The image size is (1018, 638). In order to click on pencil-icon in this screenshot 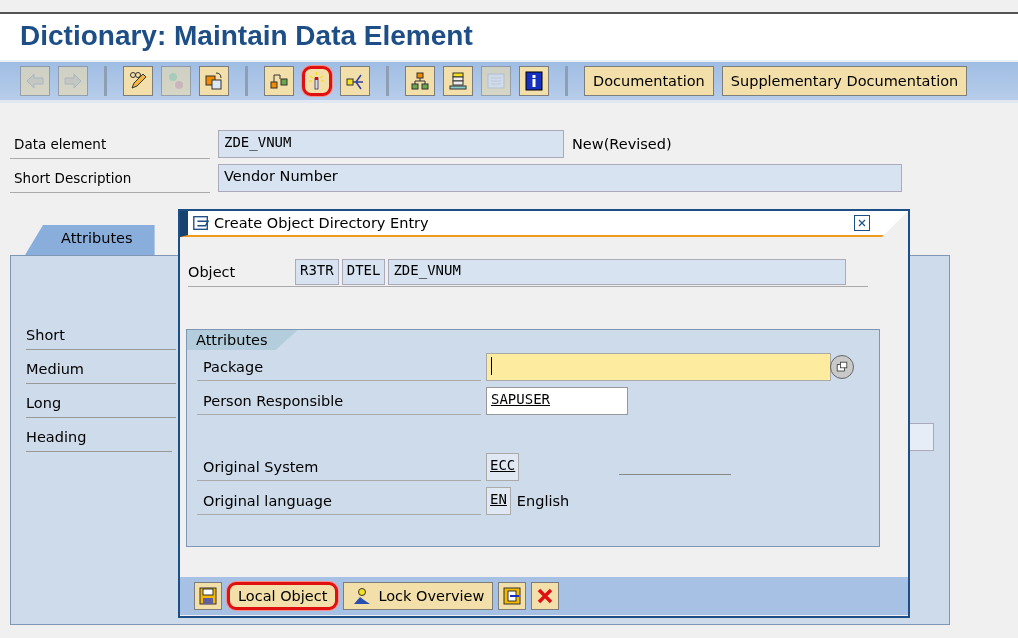, I will do `click(138, 81)`.